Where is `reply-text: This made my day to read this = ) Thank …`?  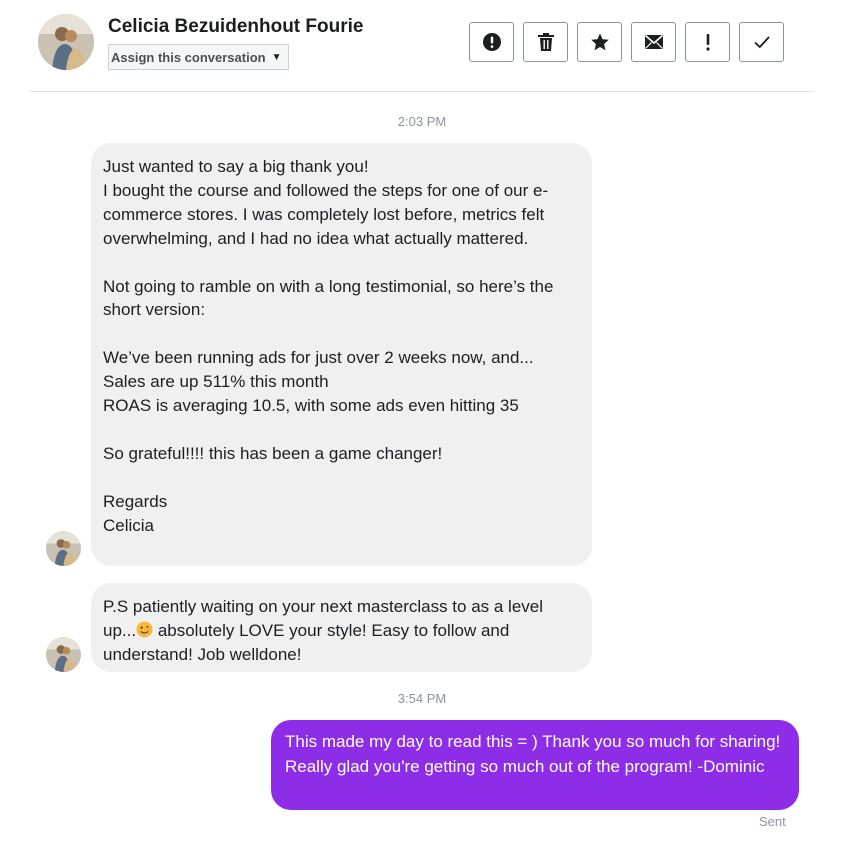 reply-text: This made my day to read this = ) Thank … is located at coordinates (533, 754).